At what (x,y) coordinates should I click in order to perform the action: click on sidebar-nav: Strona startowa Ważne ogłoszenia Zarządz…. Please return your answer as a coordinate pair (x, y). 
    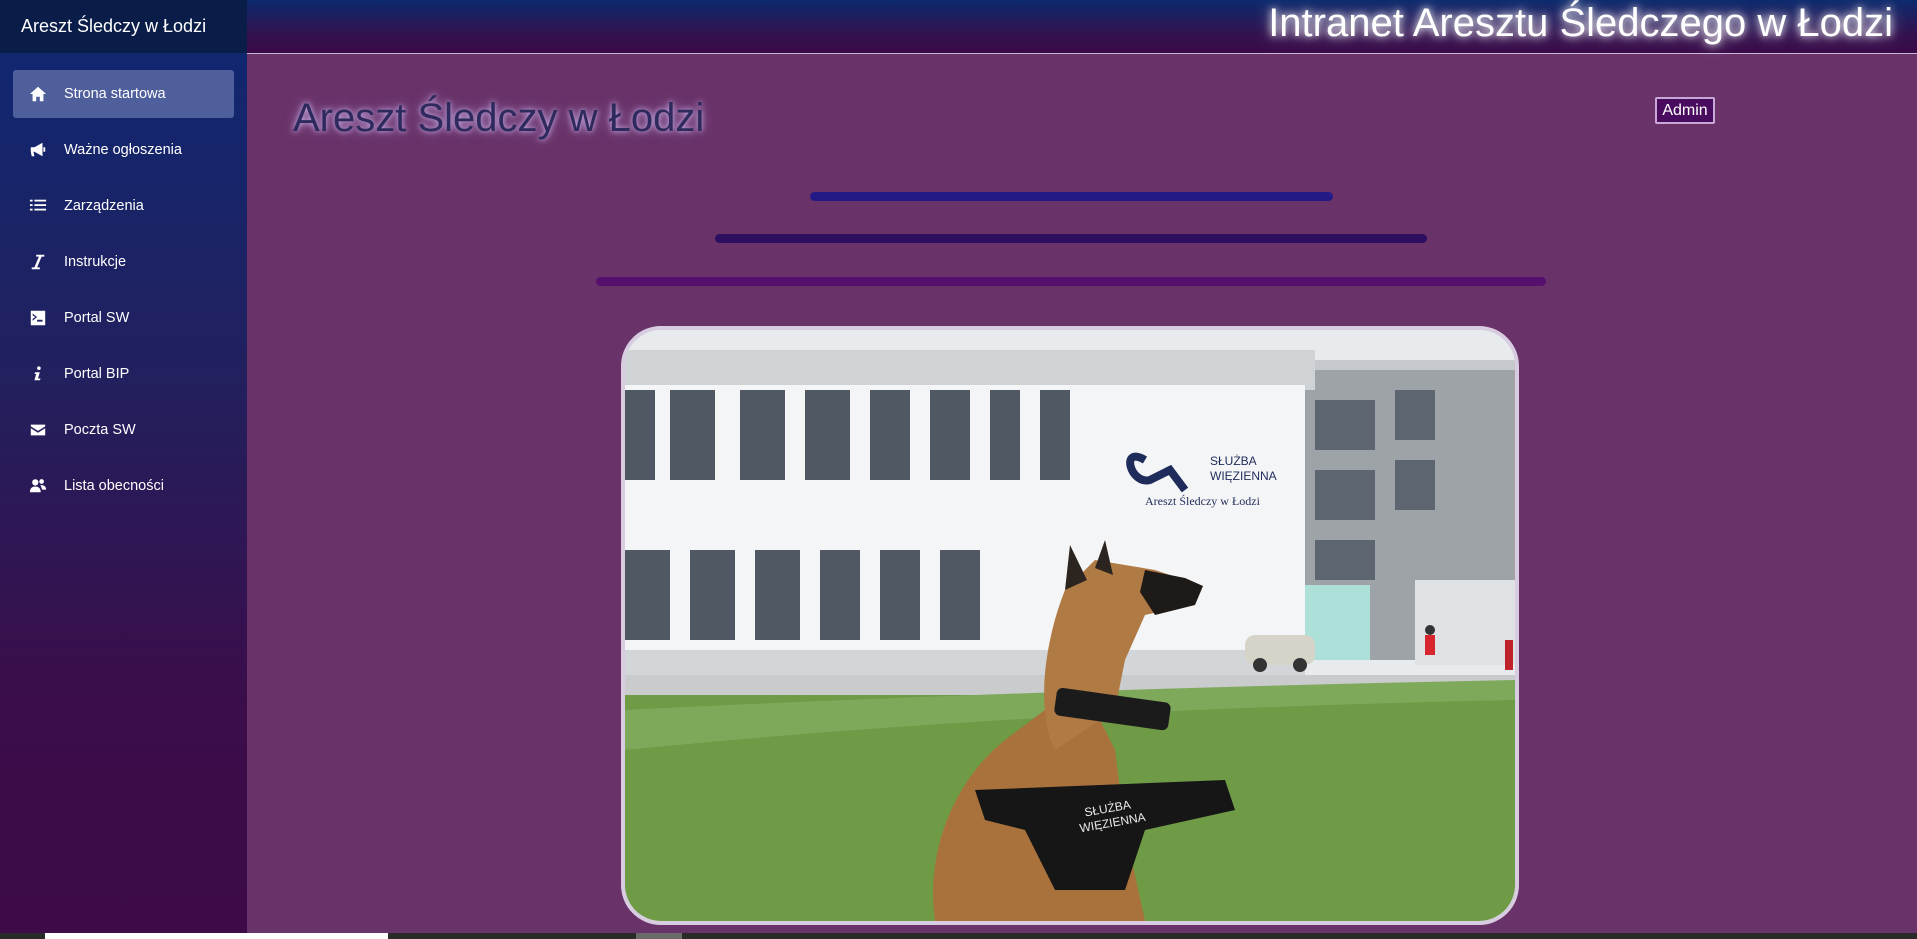
    Looking at the image, I should click on (123, 281).